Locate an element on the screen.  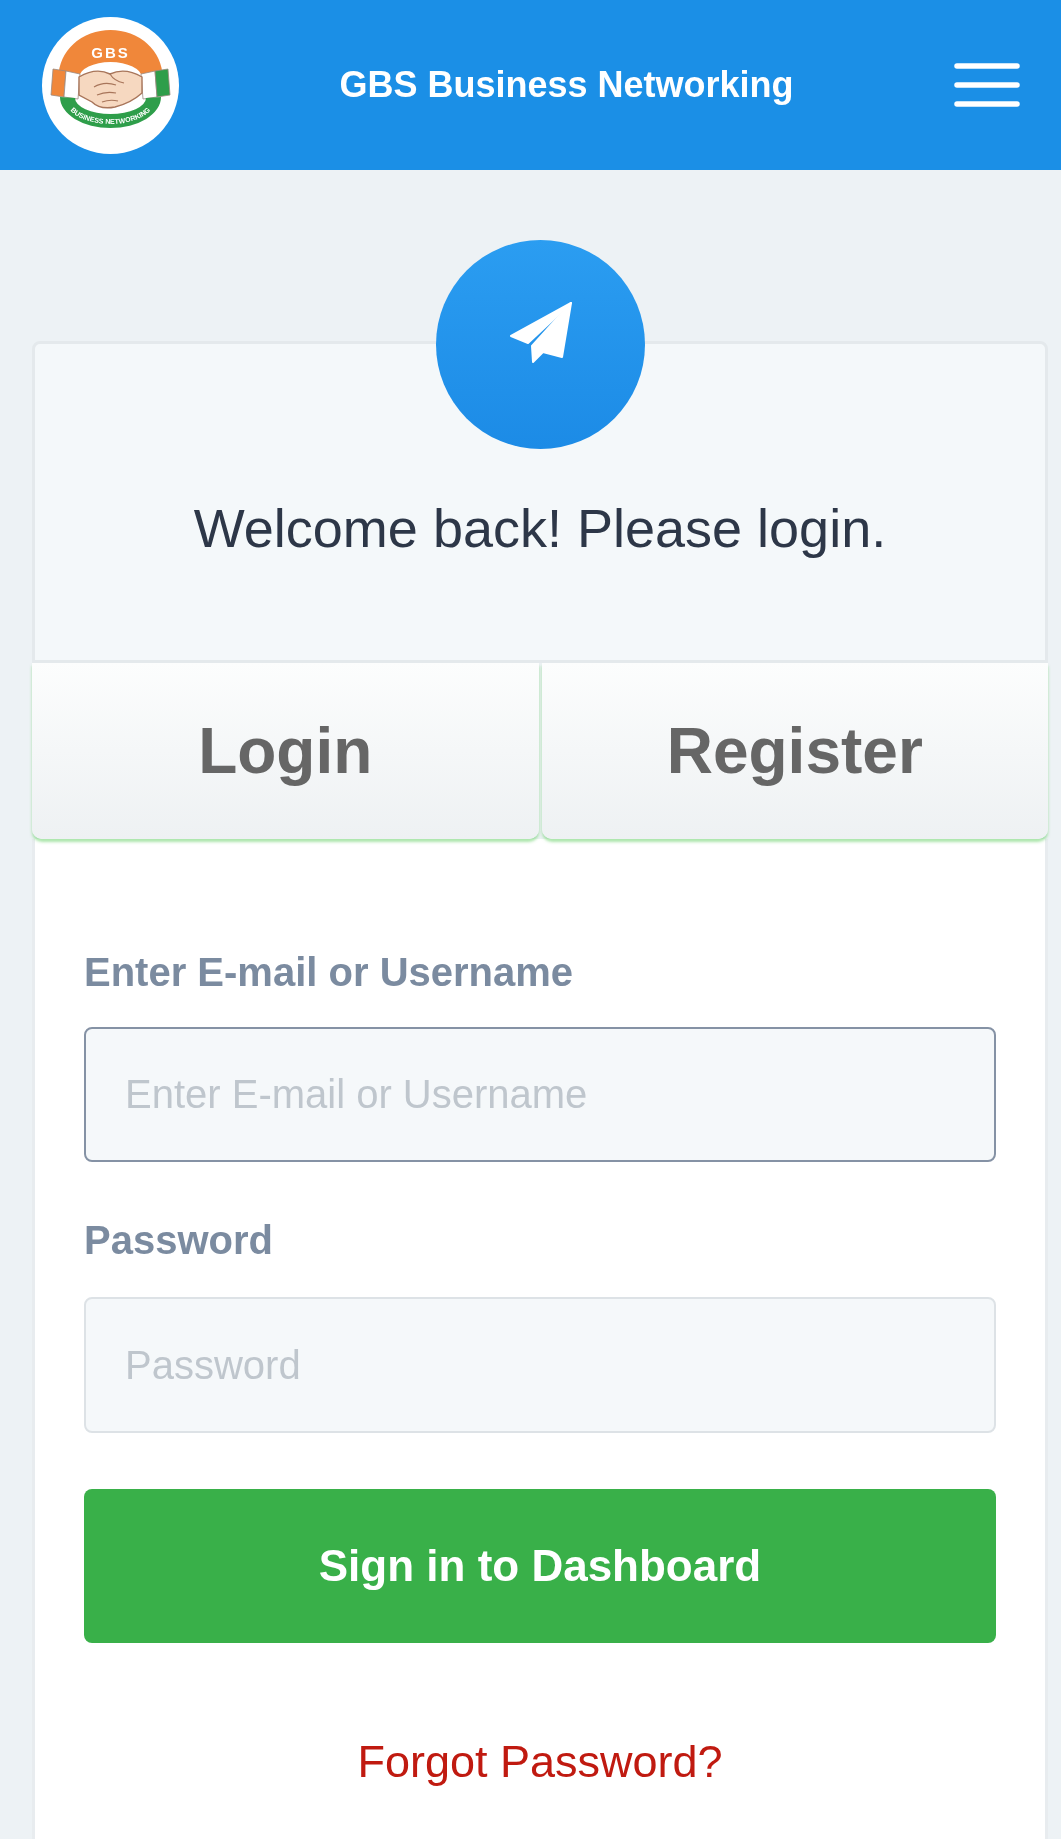
logo-initials: GBS is located at coordinates (110, 52).